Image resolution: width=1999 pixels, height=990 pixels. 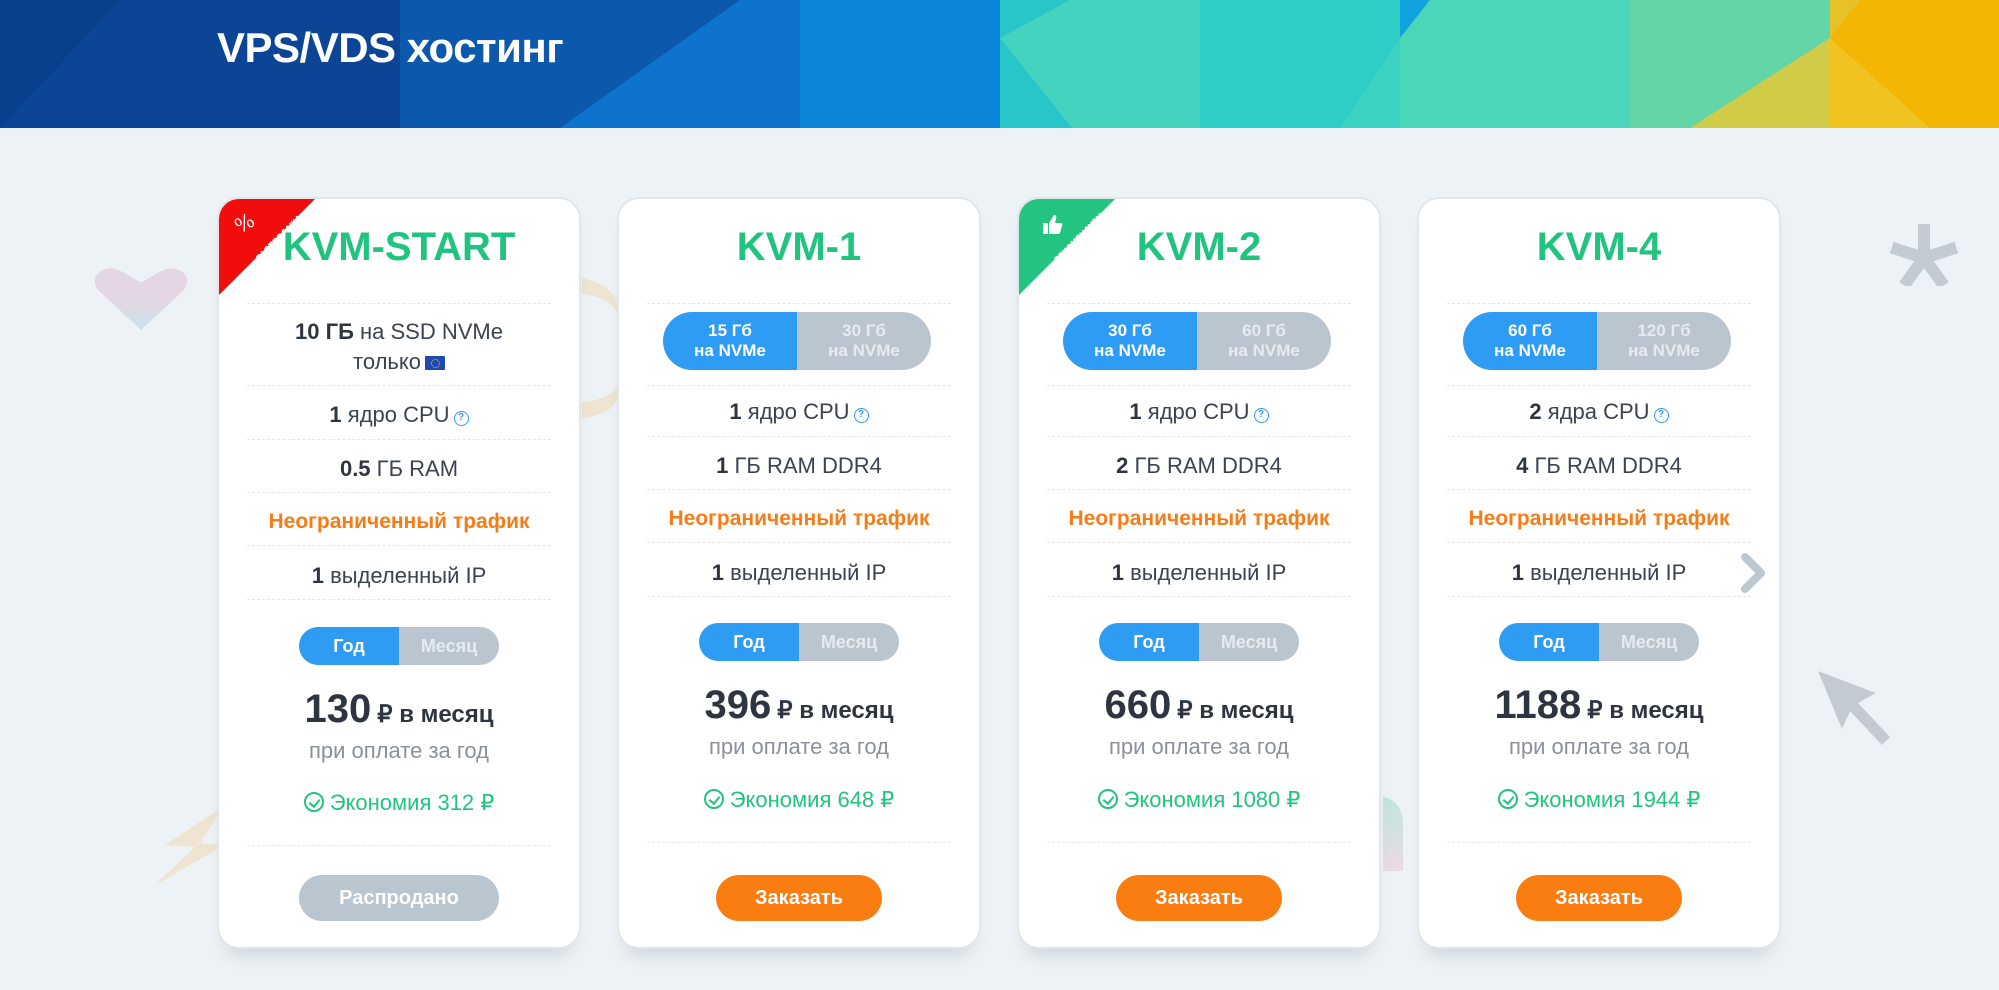 I want to click on saving: Экономия 312 ₽, so click(x=399, y=803).